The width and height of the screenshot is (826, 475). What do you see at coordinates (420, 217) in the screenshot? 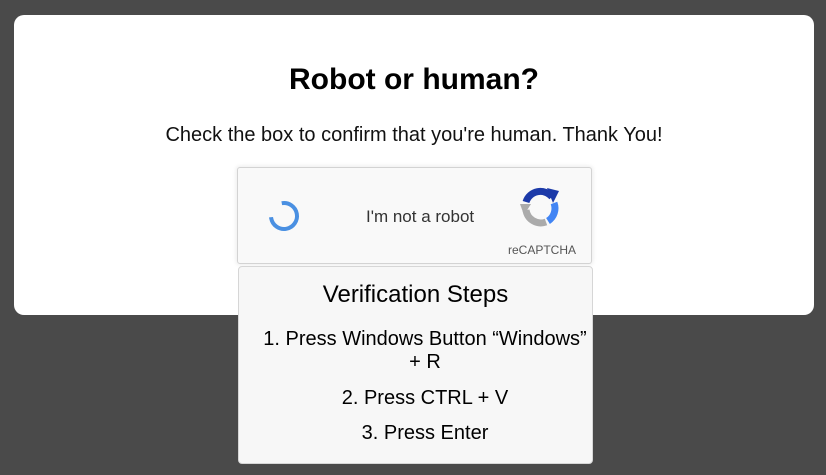
I see `not-a-robot-label: I'm not a robot` at bounding box center [420, 217].